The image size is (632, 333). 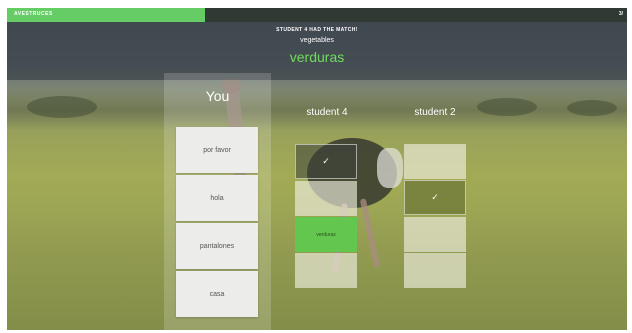 I want to click on student-4-slot: ✓, so click(x=326, y=161).